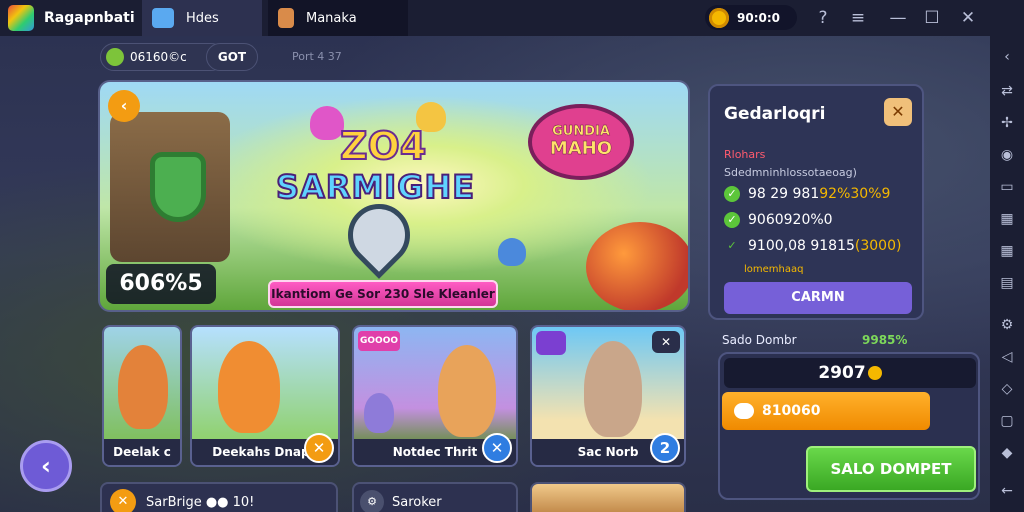  Describe the element at coordinates (331, 18) in the screenshot. I see `tab-label: Manaka` at that location.